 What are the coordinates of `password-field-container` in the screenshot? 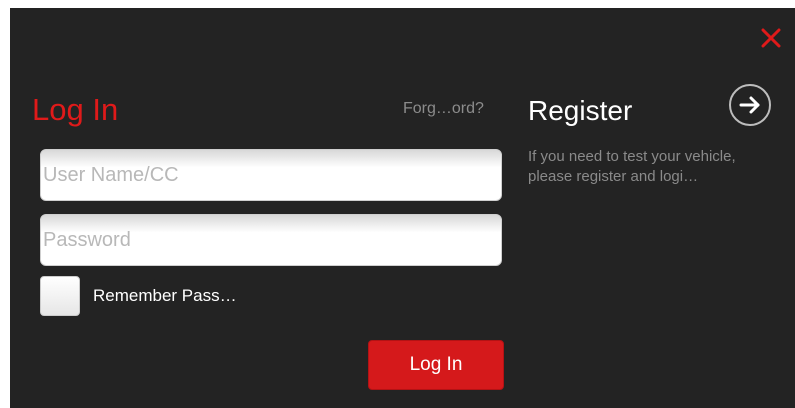 It's located at (271, 240).